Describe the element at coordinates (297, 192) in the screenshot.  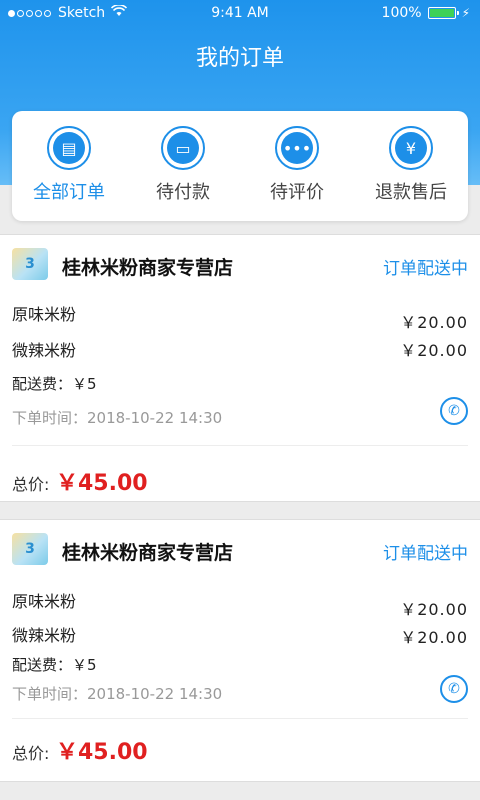
I see `tab-label: 待评价` at that location.